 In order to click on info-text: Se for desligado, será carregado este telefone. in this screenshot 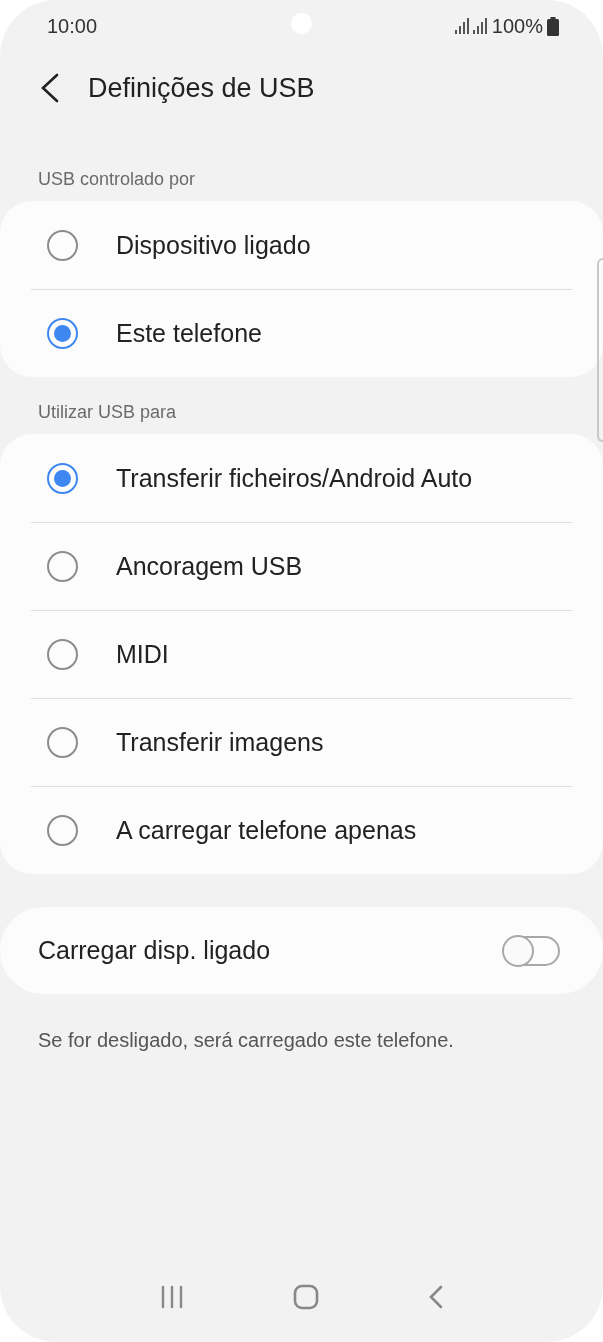, I will do `click(246, 1040)`.